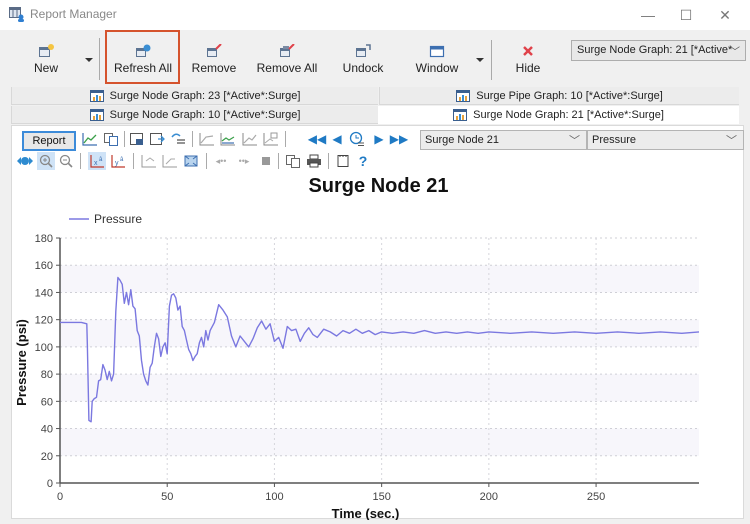  Describe the element at coordinates (89, 60) in the screenshot. I see `new-dropdown-arrow` at that location.